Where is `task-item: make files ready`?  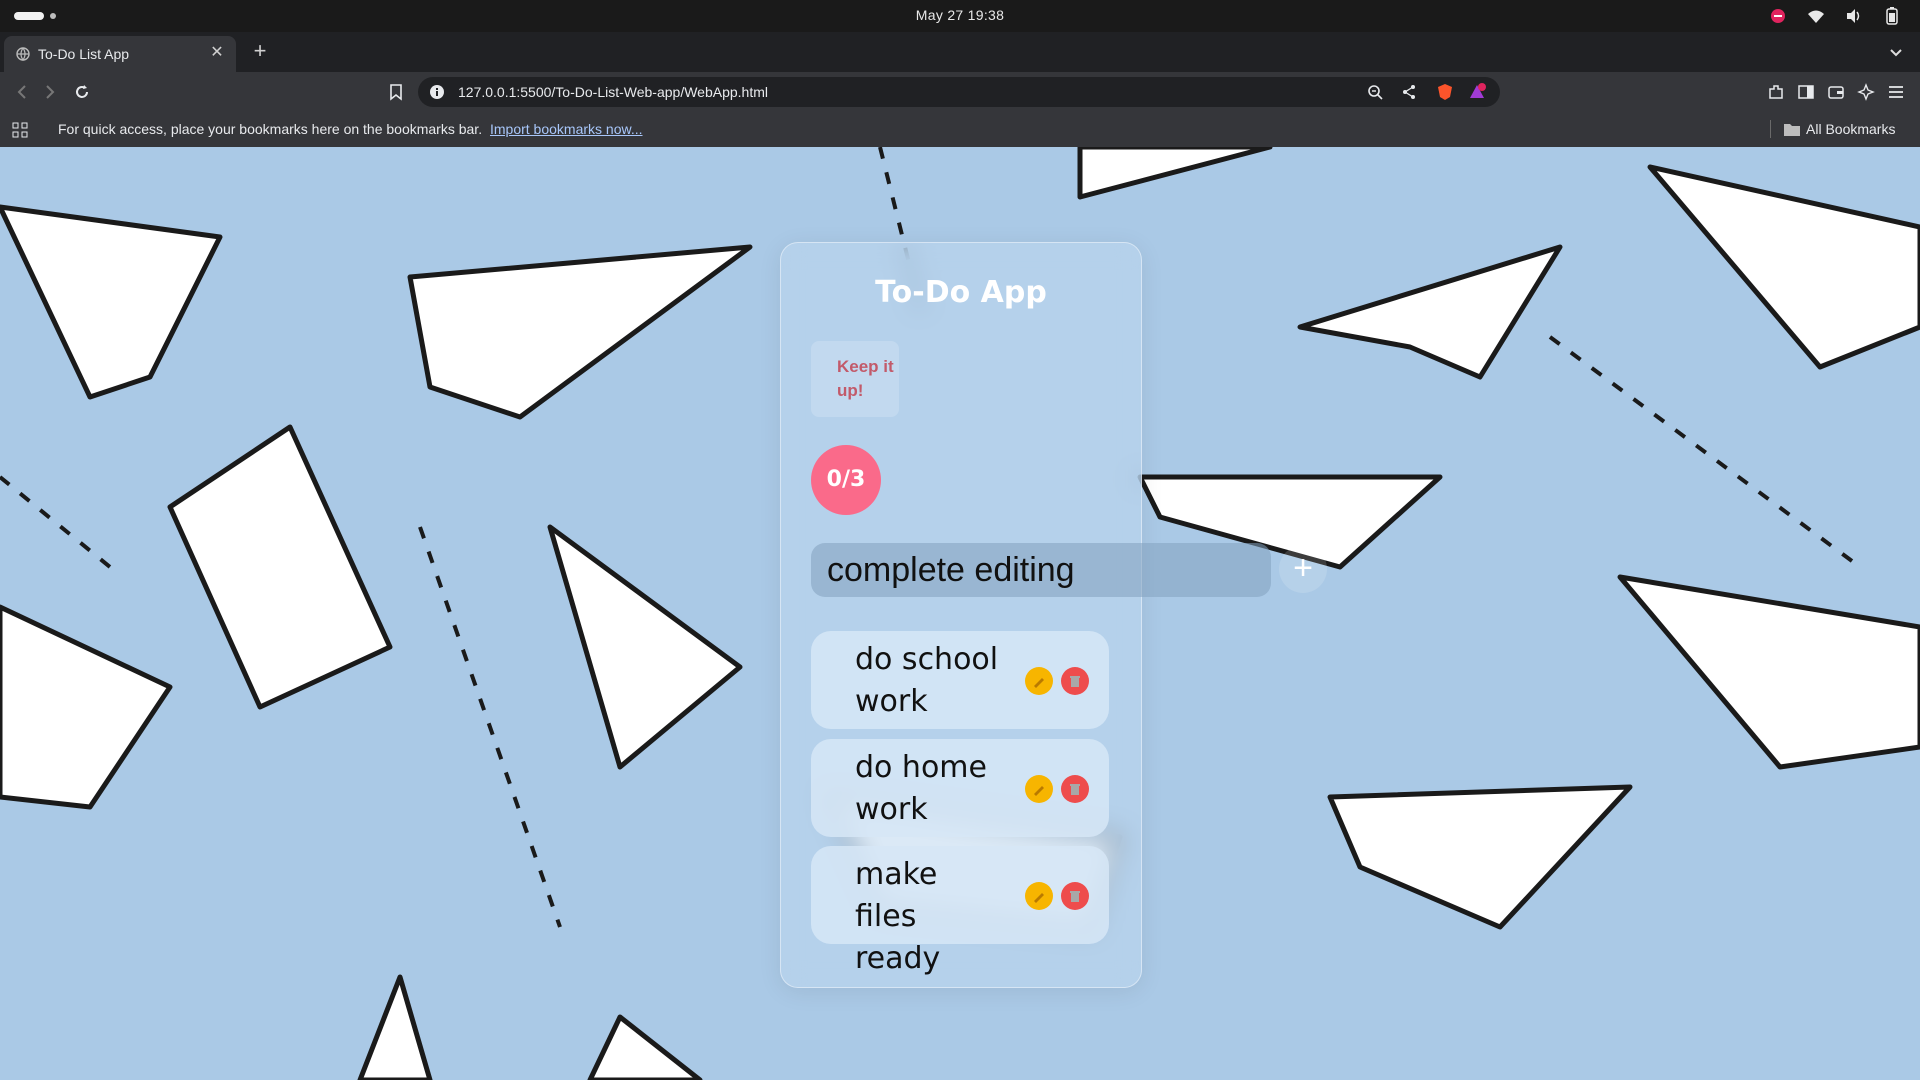 task-item: make files ready is located at coordinates (960, 911).